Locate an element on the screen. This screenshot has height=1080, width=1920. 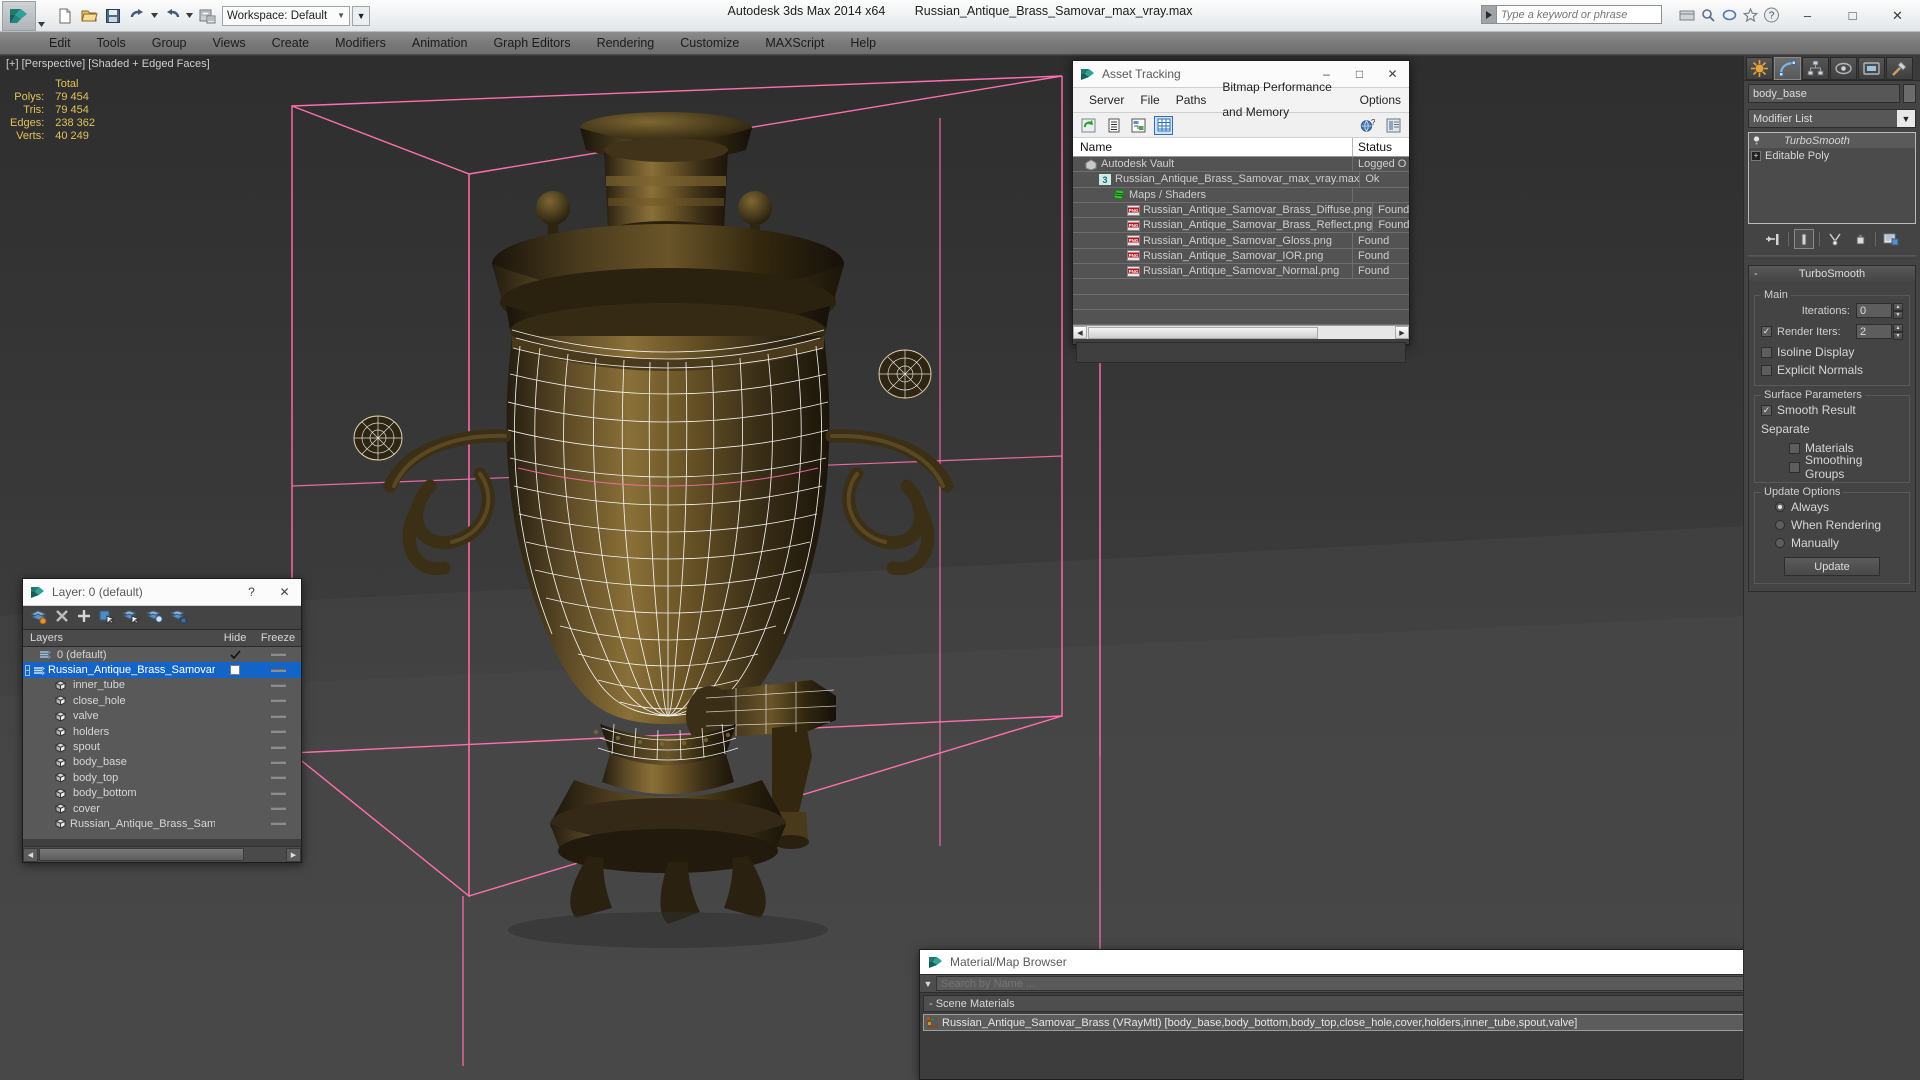
list-item: body_base is located at coordinates (162, 762).